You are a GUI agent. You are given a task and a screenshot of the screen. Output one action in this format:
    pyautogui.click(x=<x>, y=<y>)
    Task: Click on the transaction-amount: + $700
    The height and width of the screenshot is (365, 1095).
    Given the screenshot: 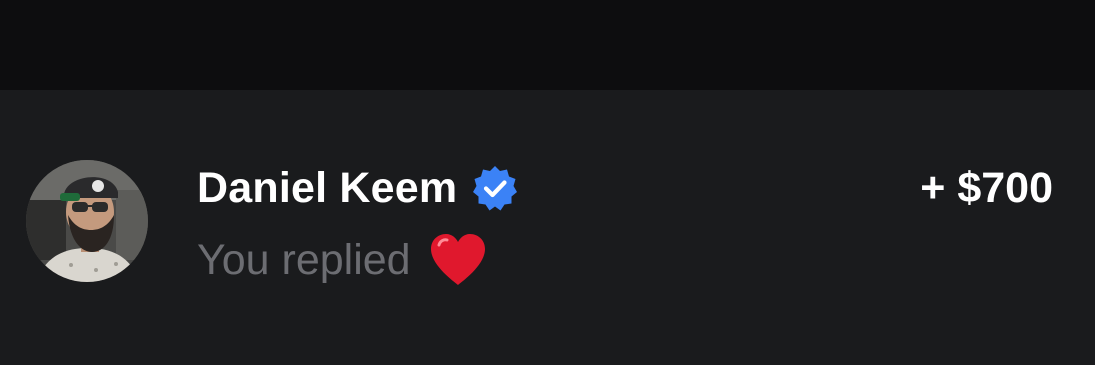 What is the action you would take?
    pyautogui.click(x=986, y=188)
    